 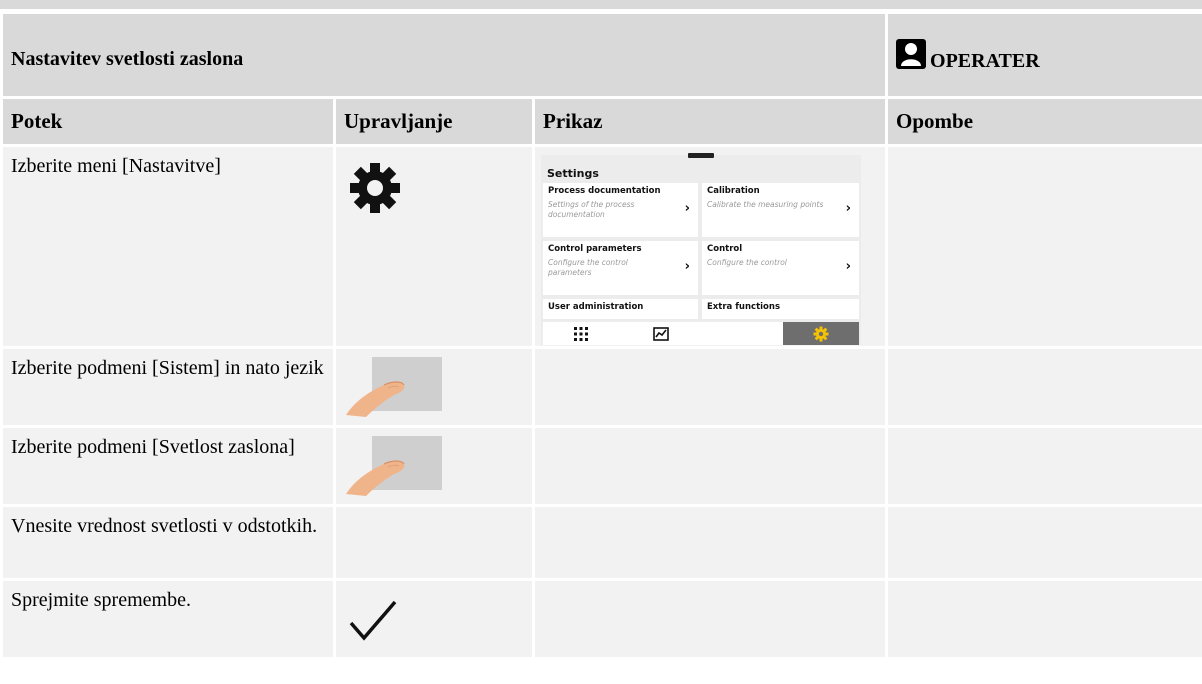 I want to click on step-text: Vnesite vrednost svetlosti v odstotkih., so click(x=164, y=526).